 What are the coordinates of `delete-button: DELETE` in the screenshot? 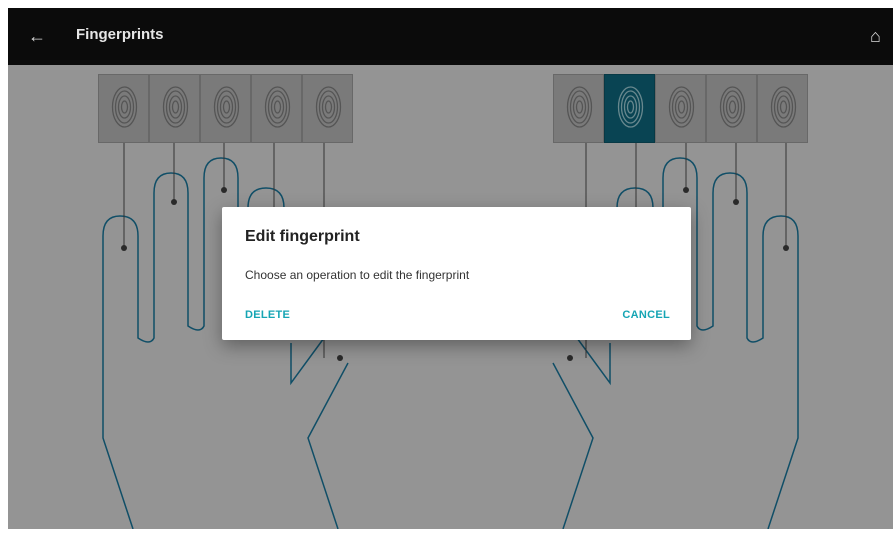 It's located at (267, 315).